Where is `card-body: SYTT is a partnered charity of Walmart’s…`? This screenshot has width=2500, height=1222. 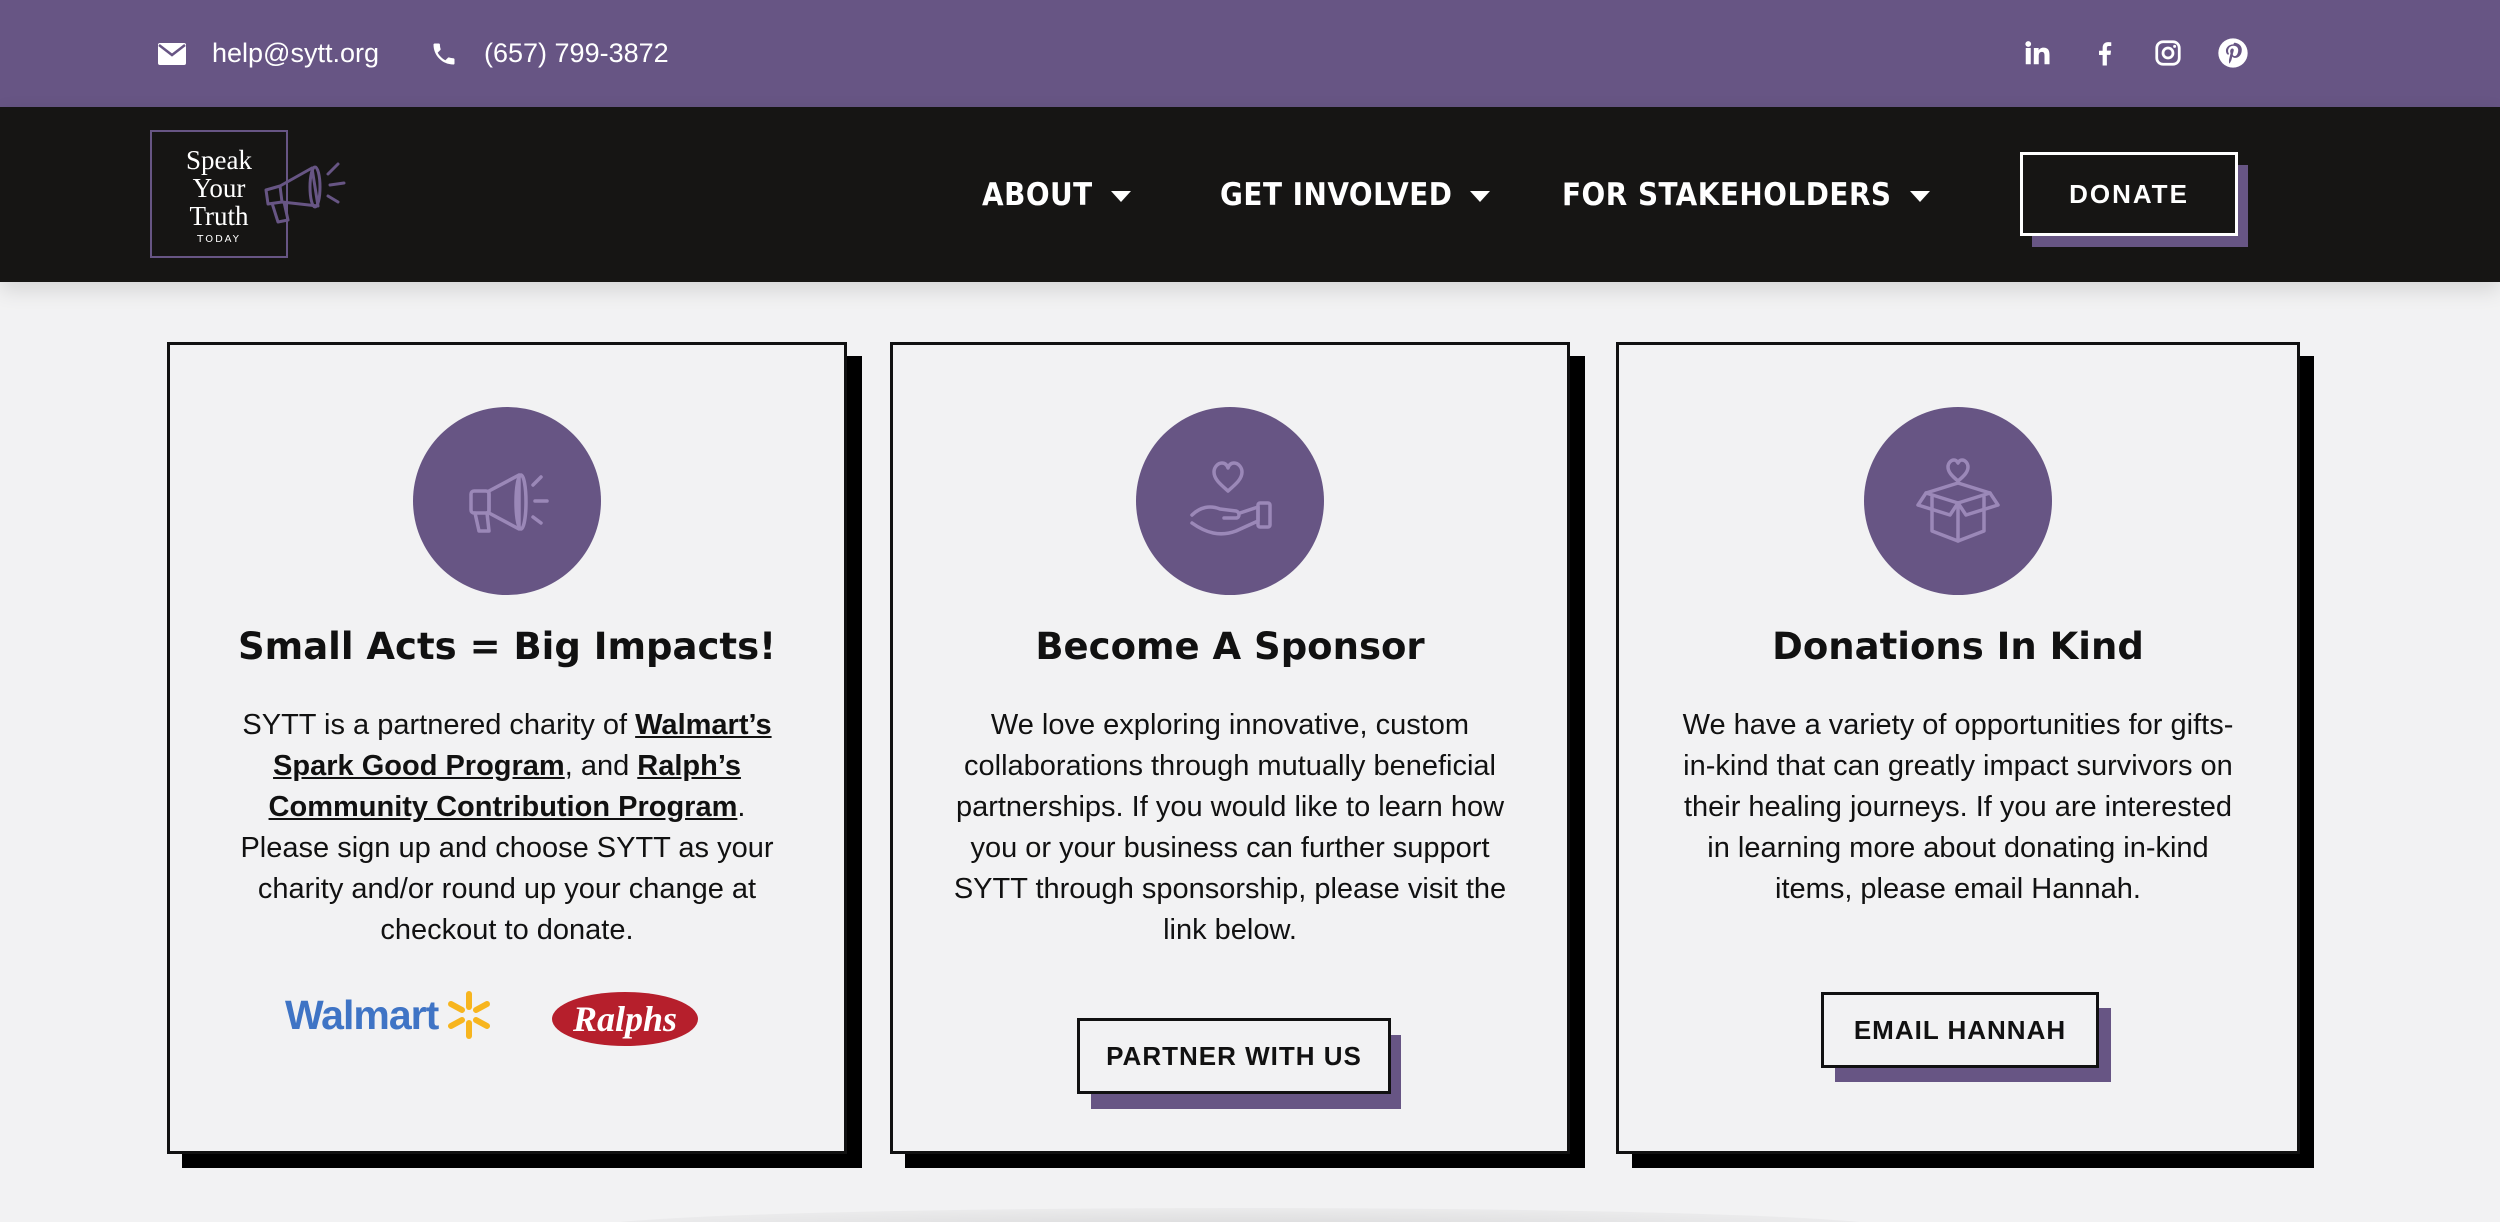 card-body: SYTT is a partnered charity of Walmart’s… is located at coordinates (507, 827).